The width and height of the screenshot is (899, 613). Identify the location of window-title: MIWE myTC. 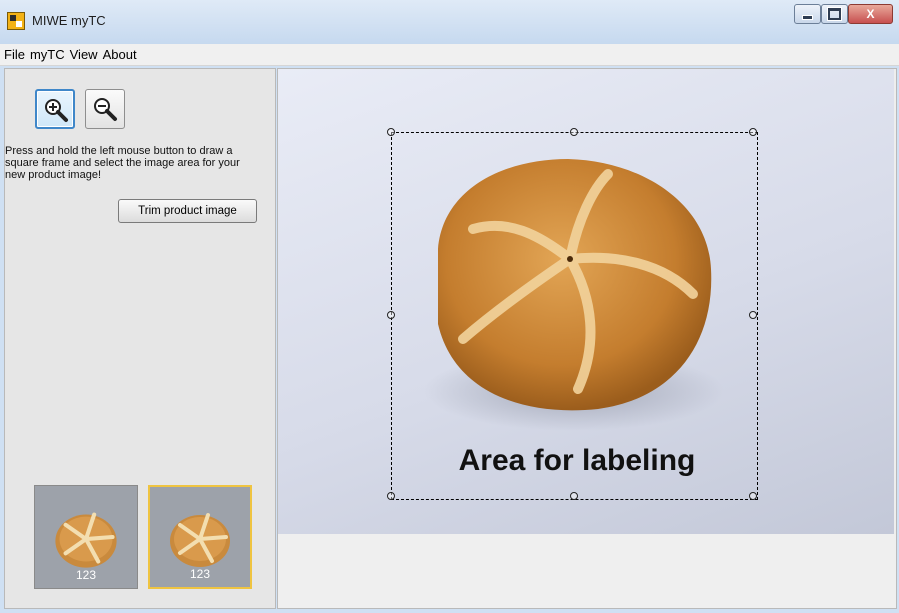
(69, 20).